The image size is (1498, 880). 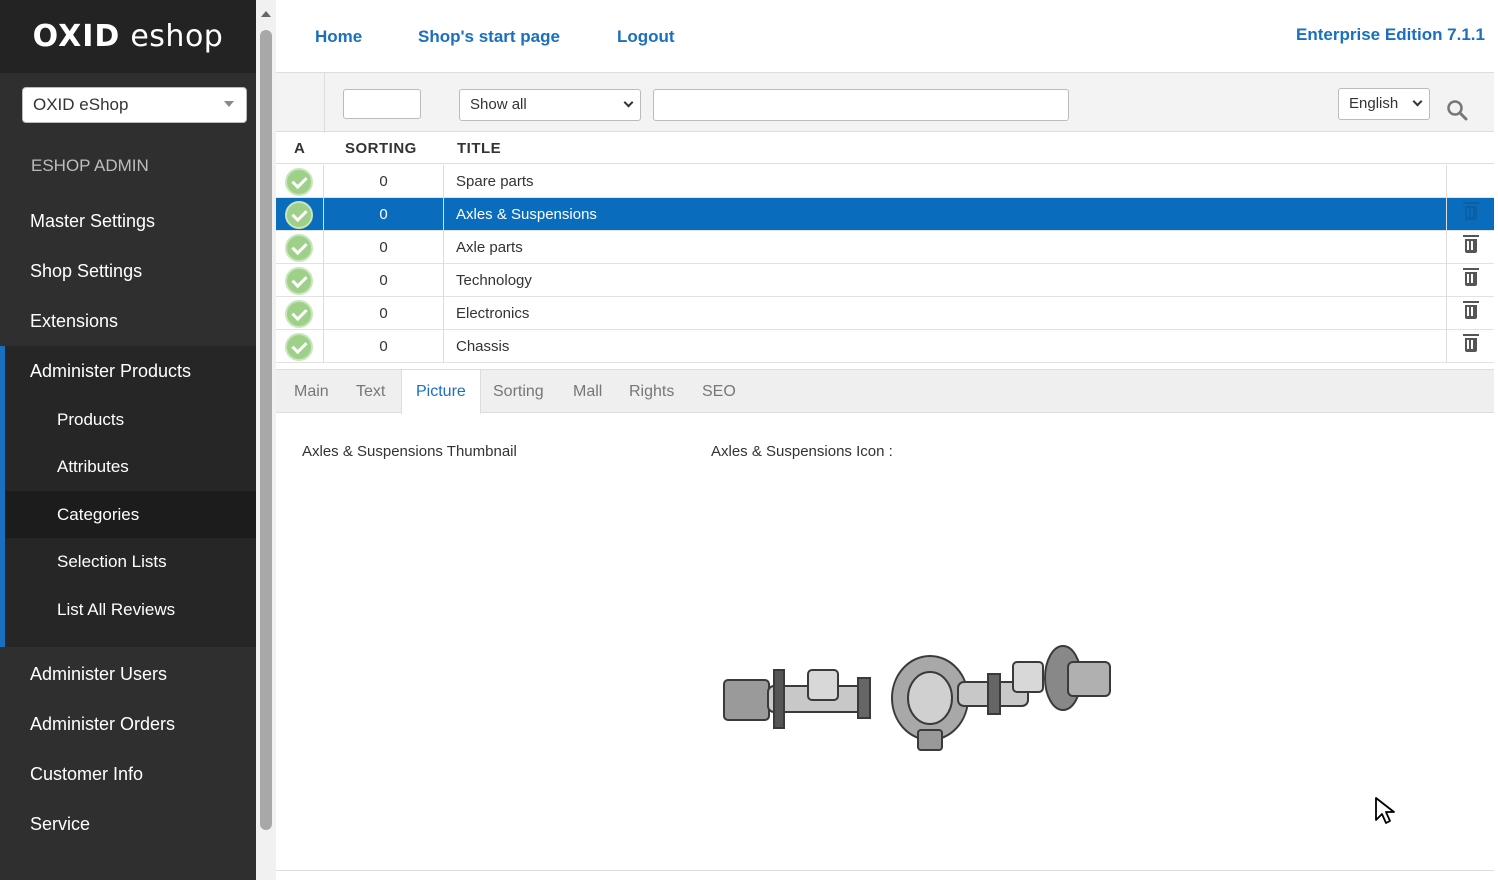 What do you see at coordinates (266, 430) in the screenshot?
I see `scrollbar-thumb` at bounding box center [266, 430].